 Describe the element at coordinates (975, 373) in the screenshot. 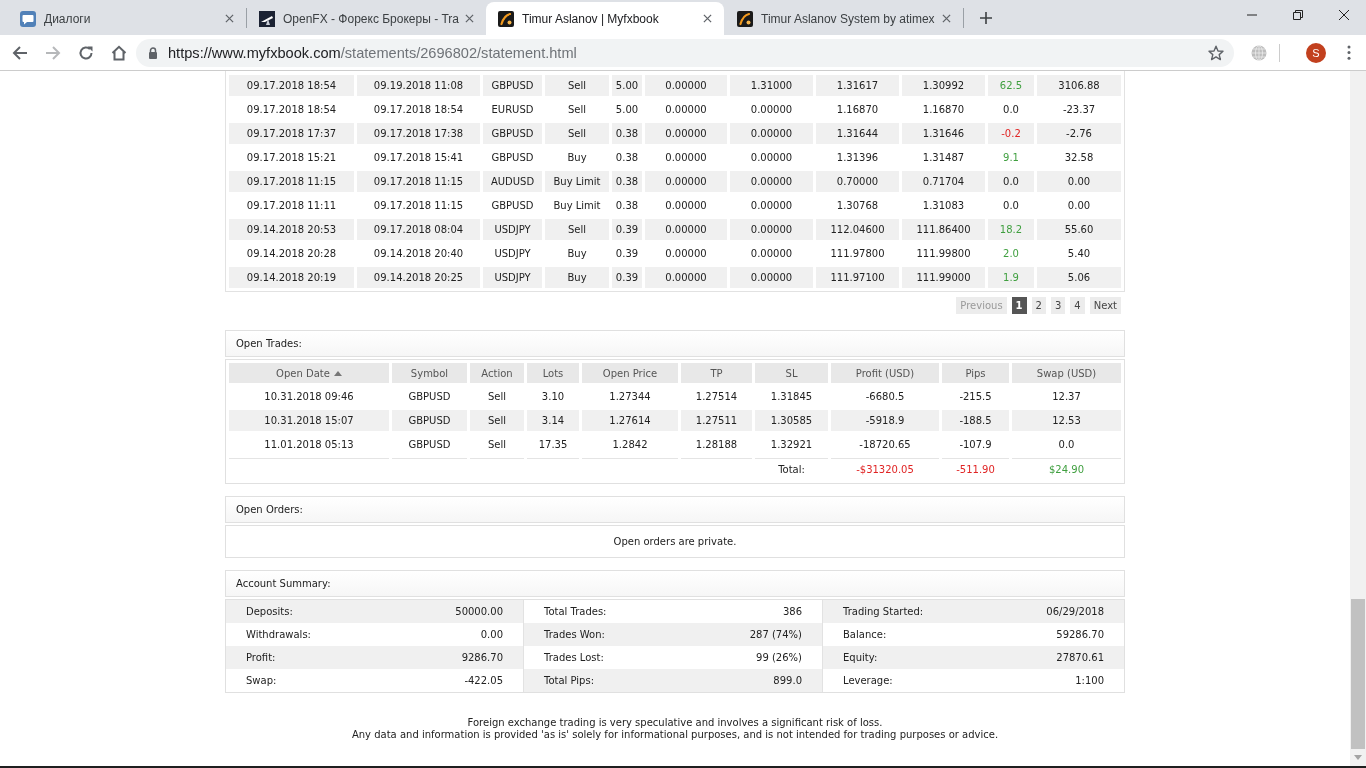

I see `column-header: Pips` at that location.